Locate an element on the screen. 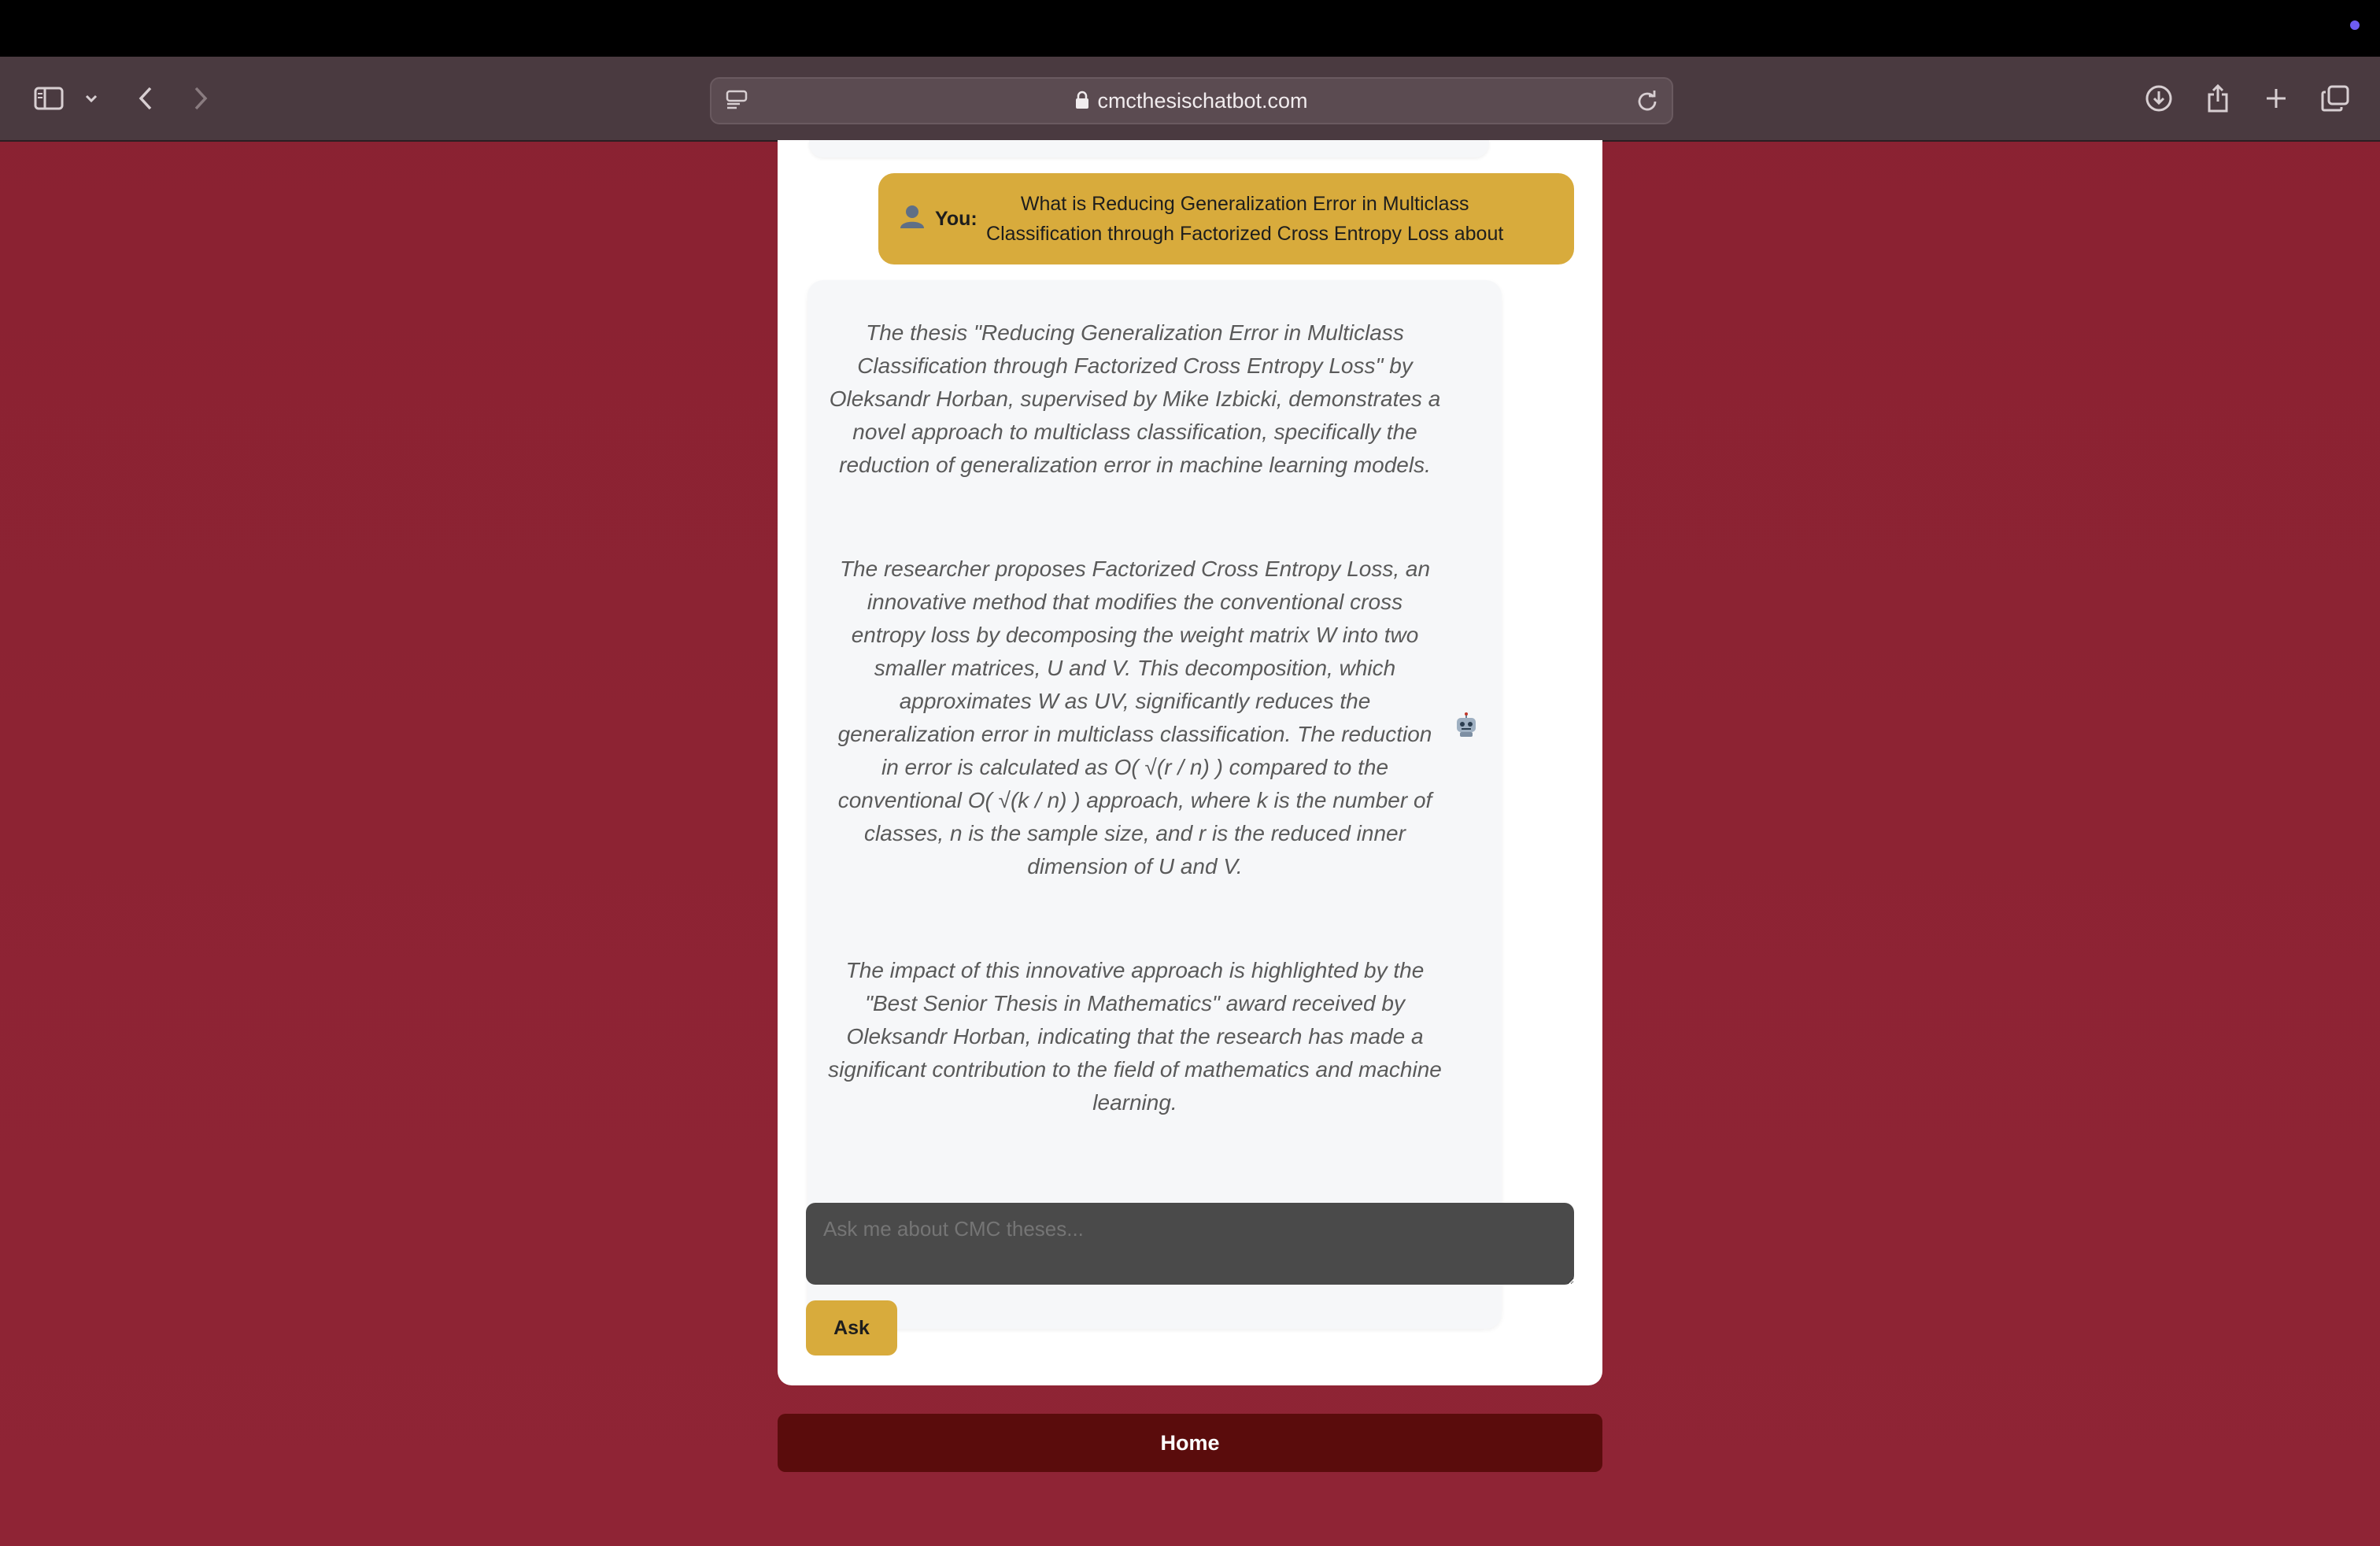 Image resolution: width=2380 pixels, height=1546 pixels. sidebar-icon is located at coordinates (48, 98).